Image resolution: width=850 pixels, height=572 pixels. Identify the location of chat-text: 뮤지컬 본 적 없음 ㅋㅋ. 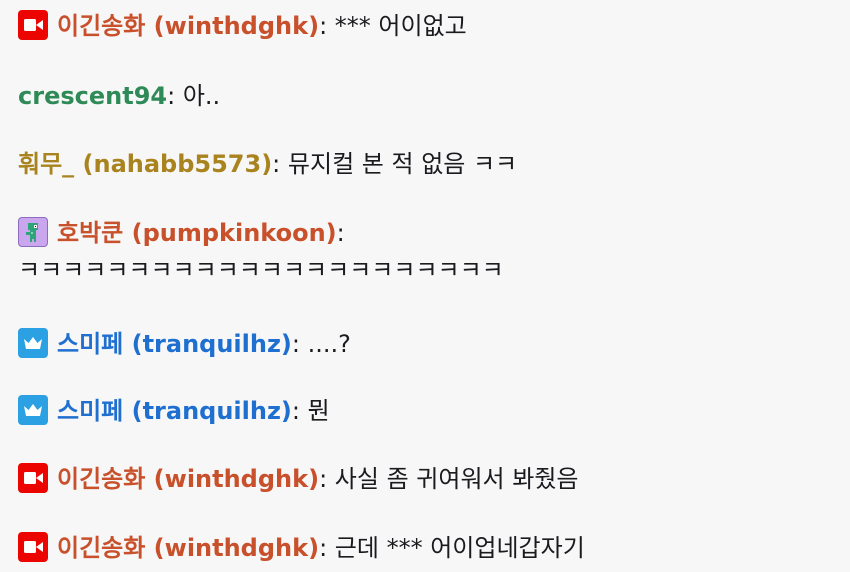
(402, 164).